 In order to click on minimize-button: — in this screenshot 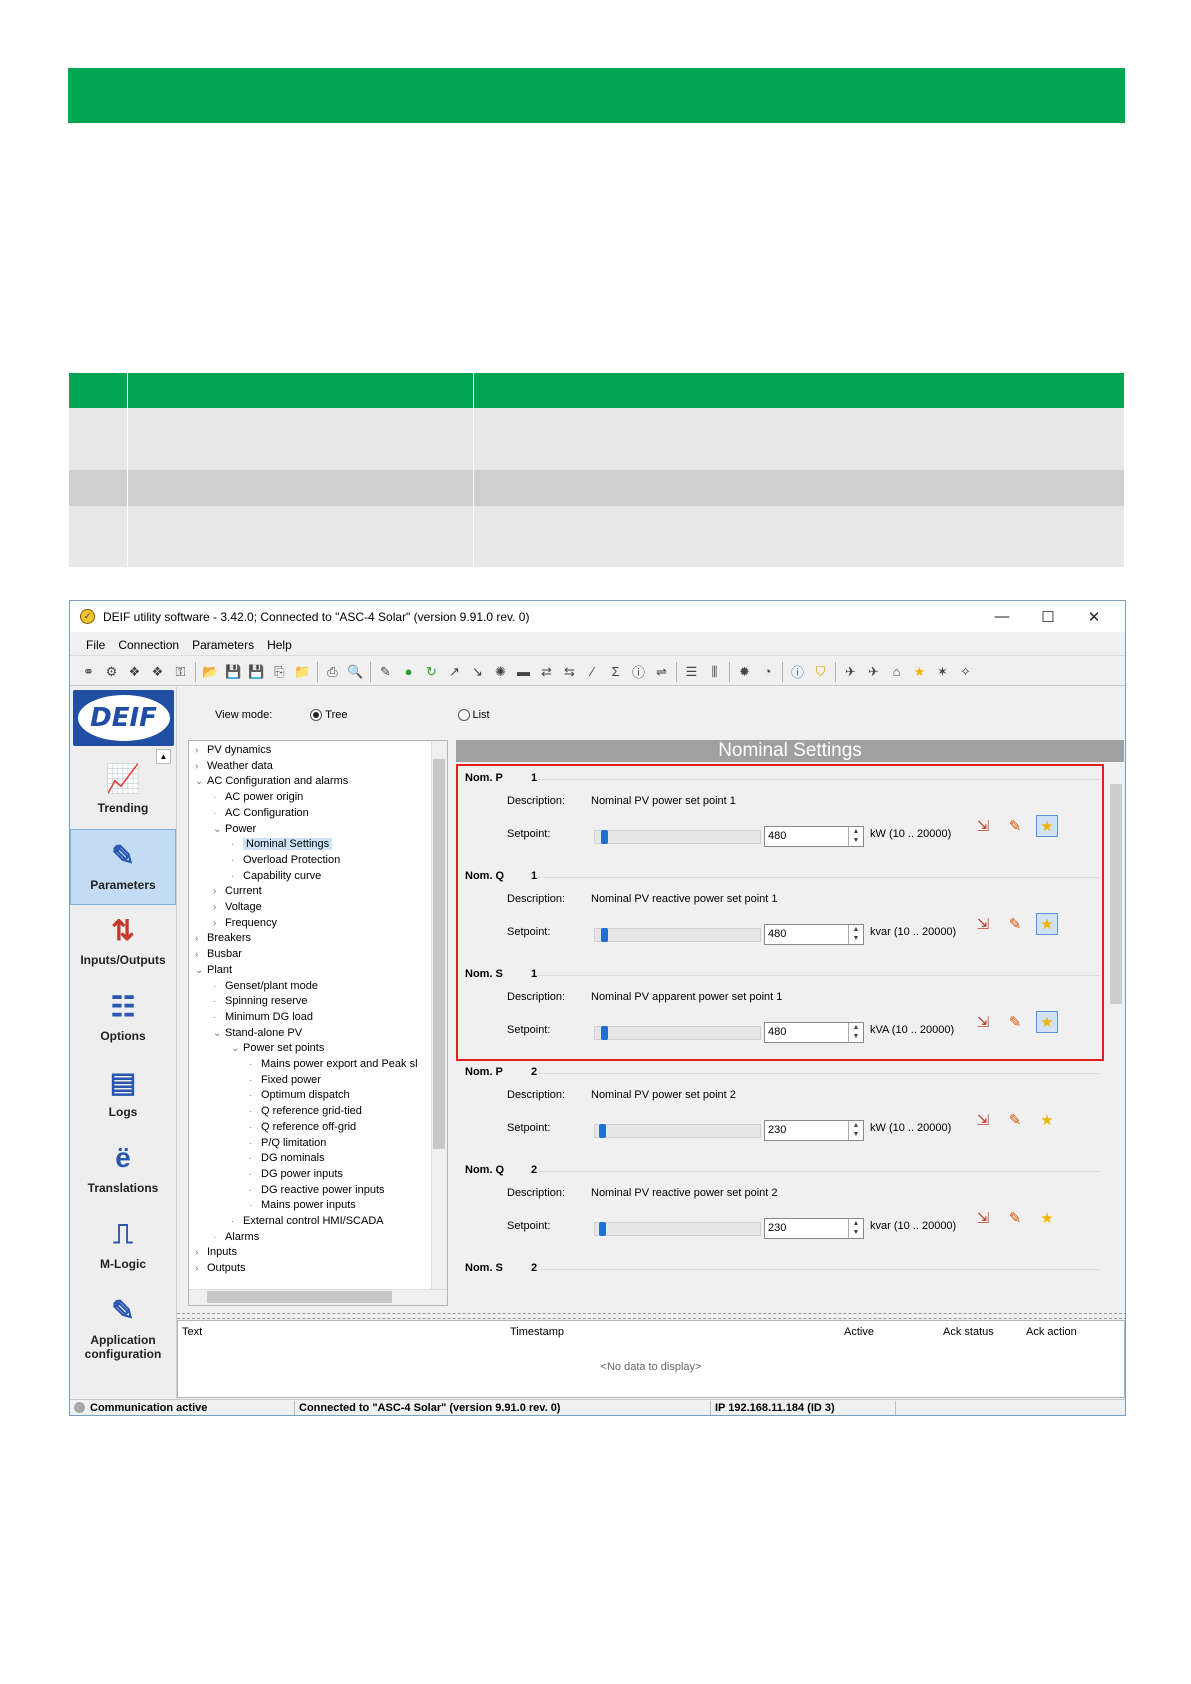, I will do `click(1002, 616)`.